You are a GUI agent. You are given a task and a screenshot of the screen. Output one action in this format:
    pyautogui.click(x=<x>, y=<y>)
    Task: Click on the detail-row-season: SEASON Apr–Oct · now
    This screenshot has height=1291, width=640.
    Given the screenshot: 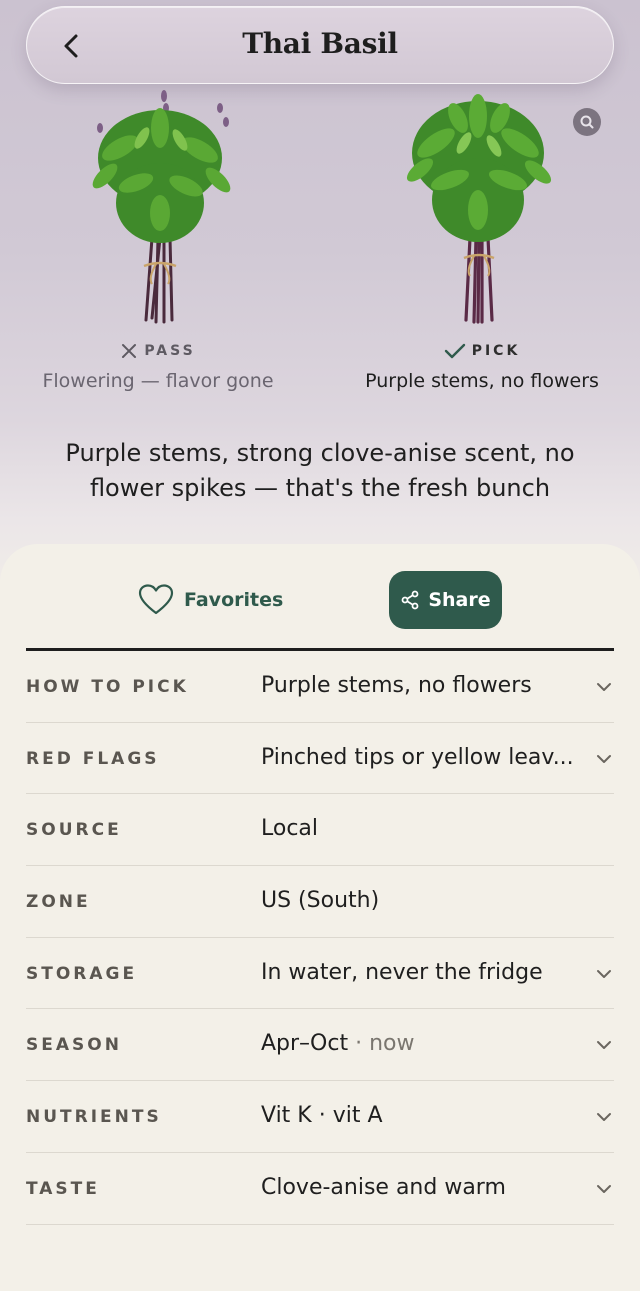 What is the action you would take?
    pyautogui.click(x=320, y=1045)
    